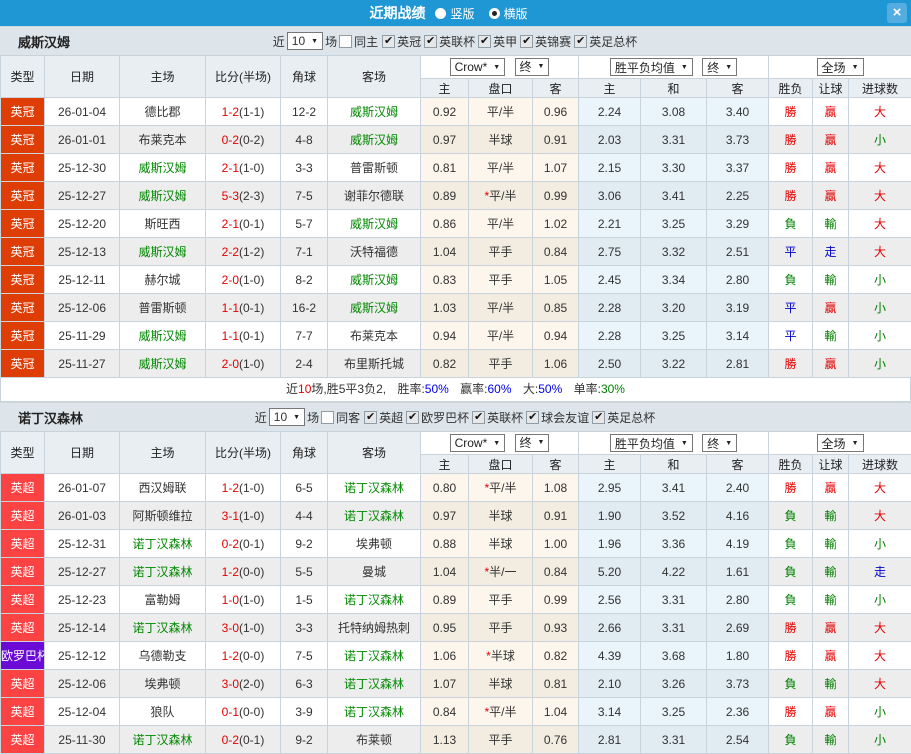 The width and height of the screenshot is (911, 754). I want to click on layout-option-horizontal: 横版, so click(508, 13).